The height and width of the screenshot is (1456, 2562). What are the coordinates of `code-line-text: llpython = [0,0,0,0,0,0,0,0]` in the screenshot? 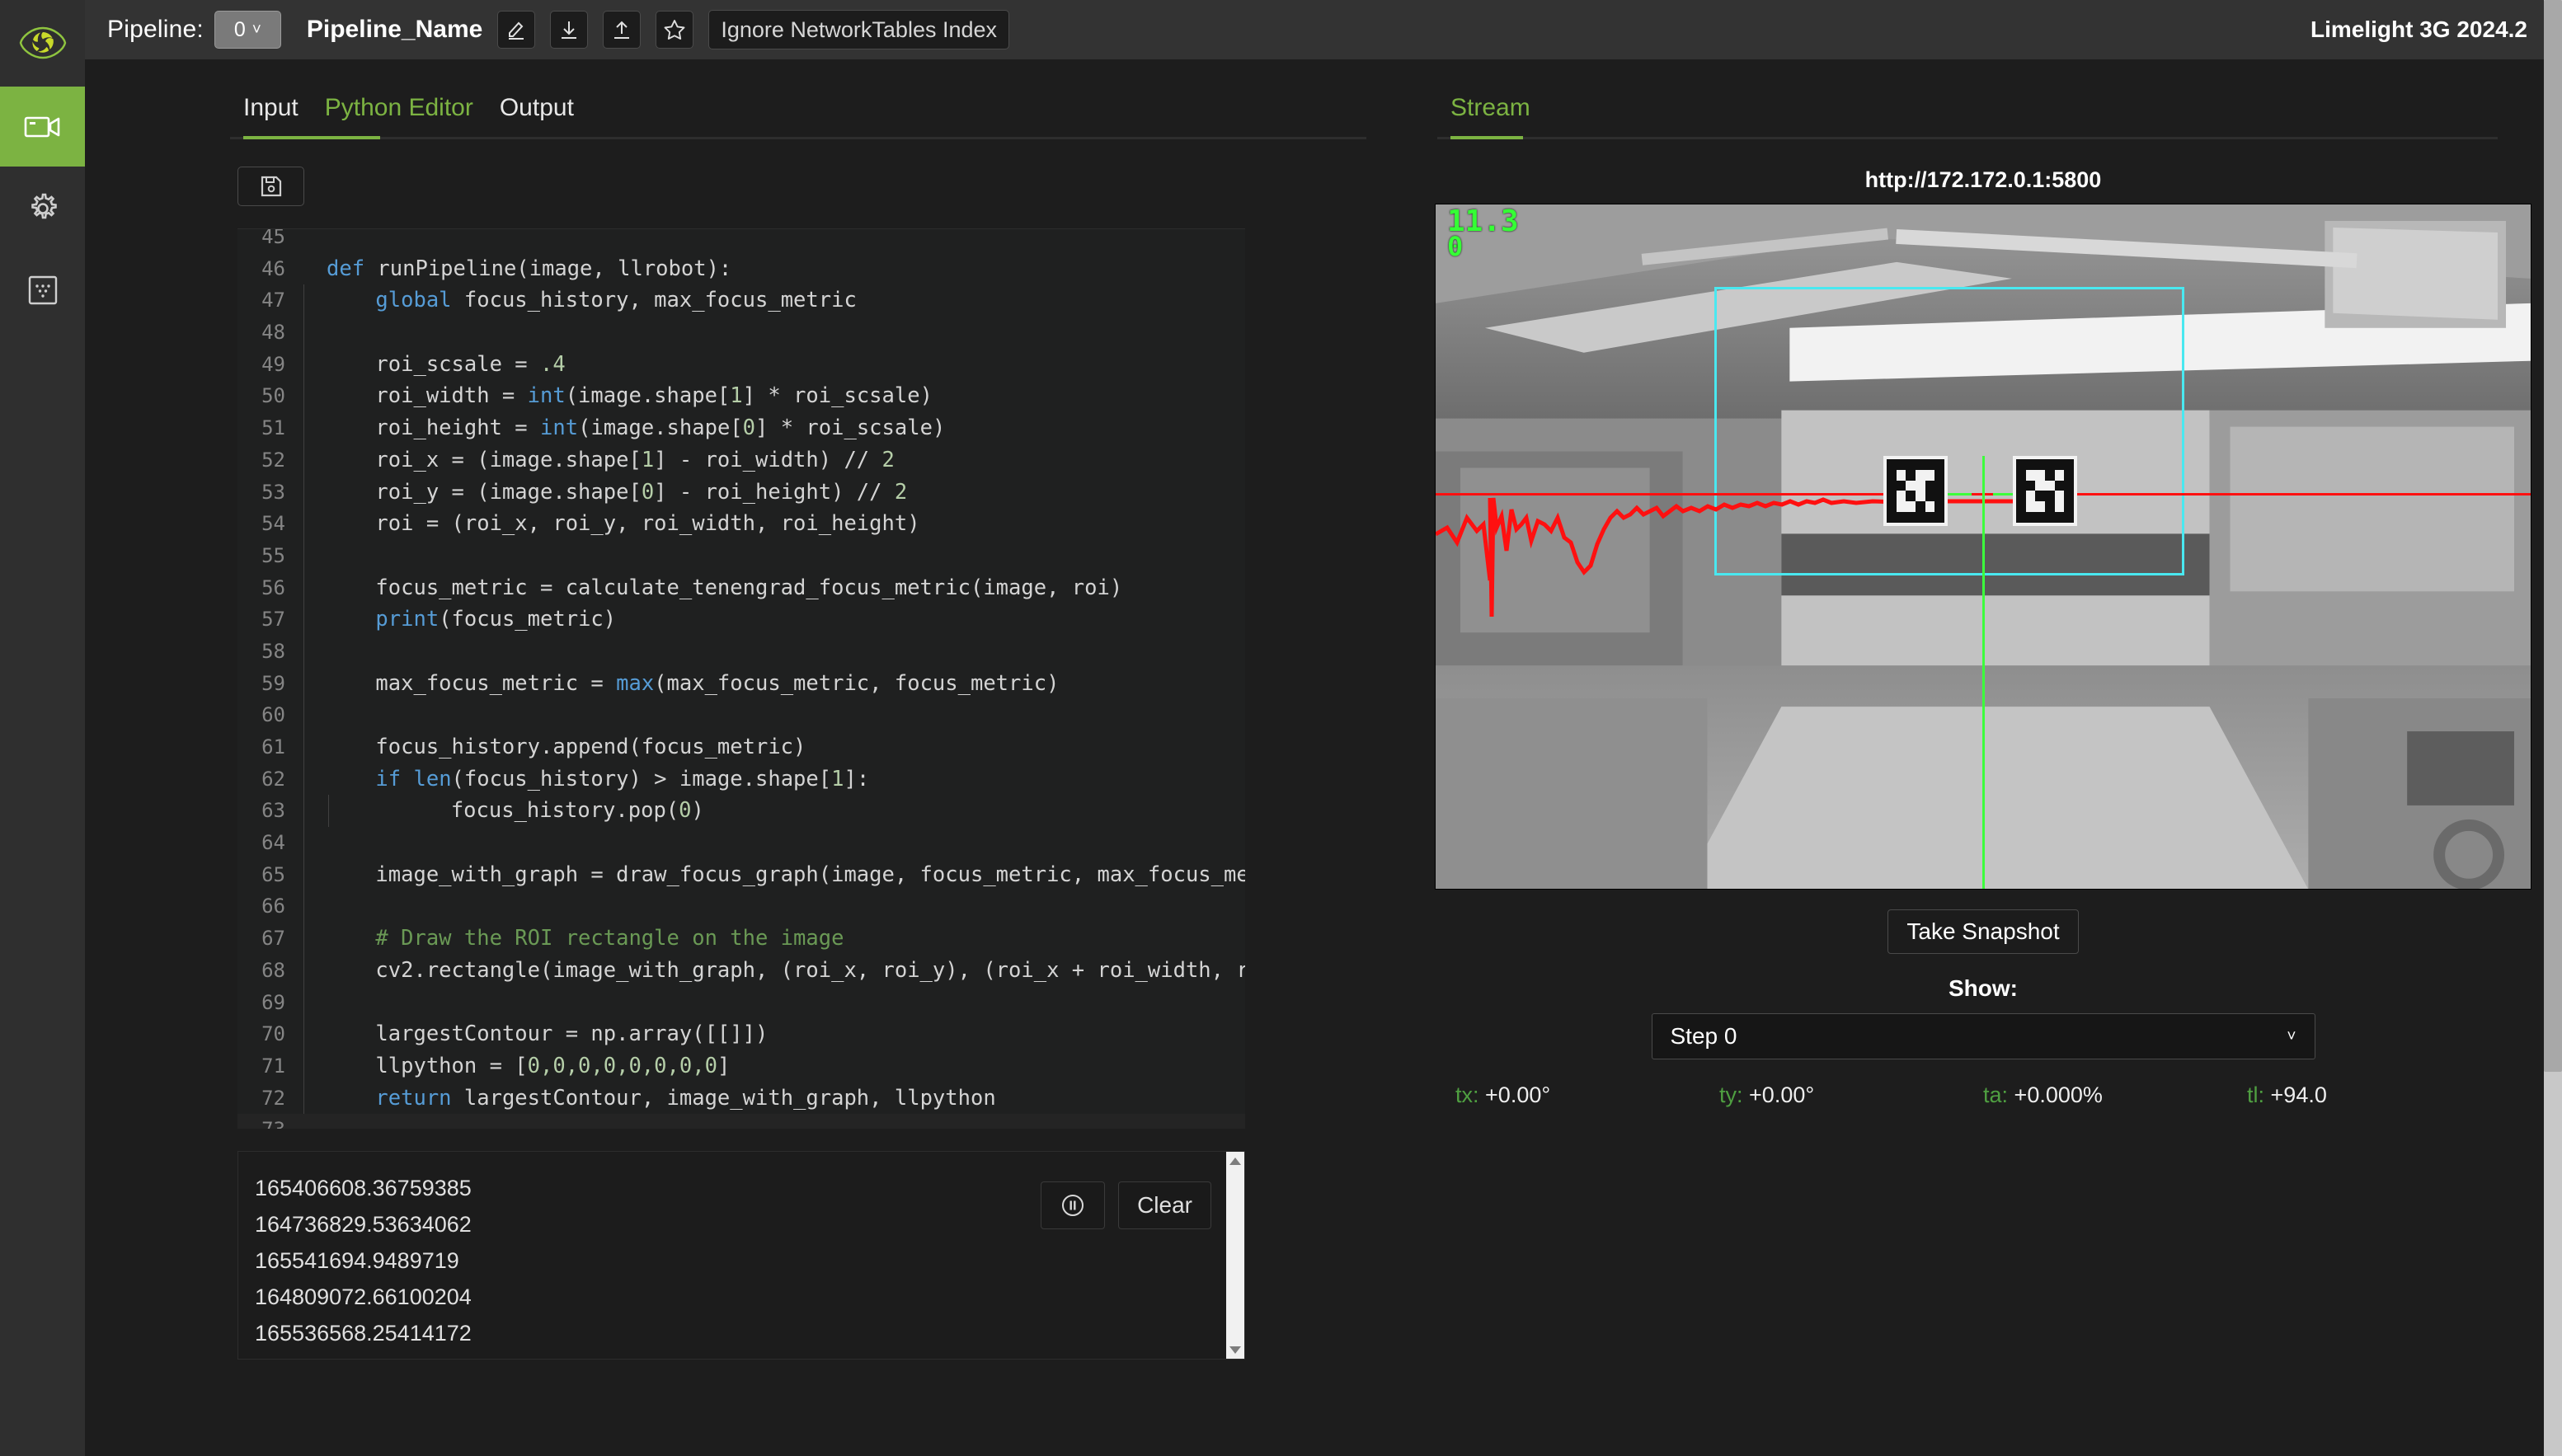 It's located at (528, 1065).